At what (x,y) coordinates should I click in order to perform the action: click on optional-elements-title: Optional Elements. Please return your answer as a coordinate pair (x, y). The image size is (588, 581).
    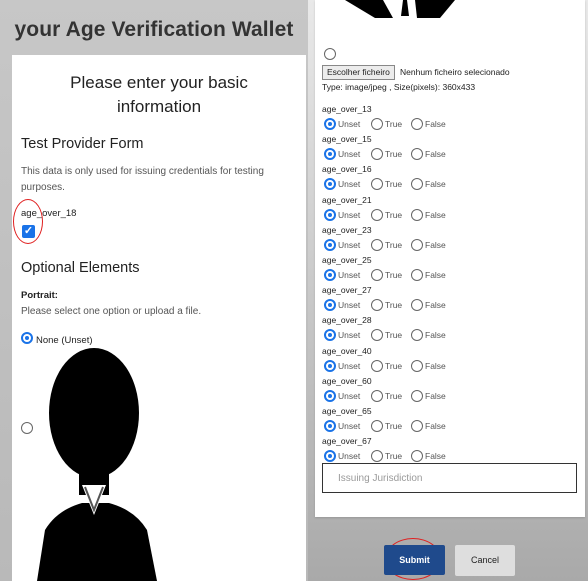
    Looking at the image, I should click on (80, 268).